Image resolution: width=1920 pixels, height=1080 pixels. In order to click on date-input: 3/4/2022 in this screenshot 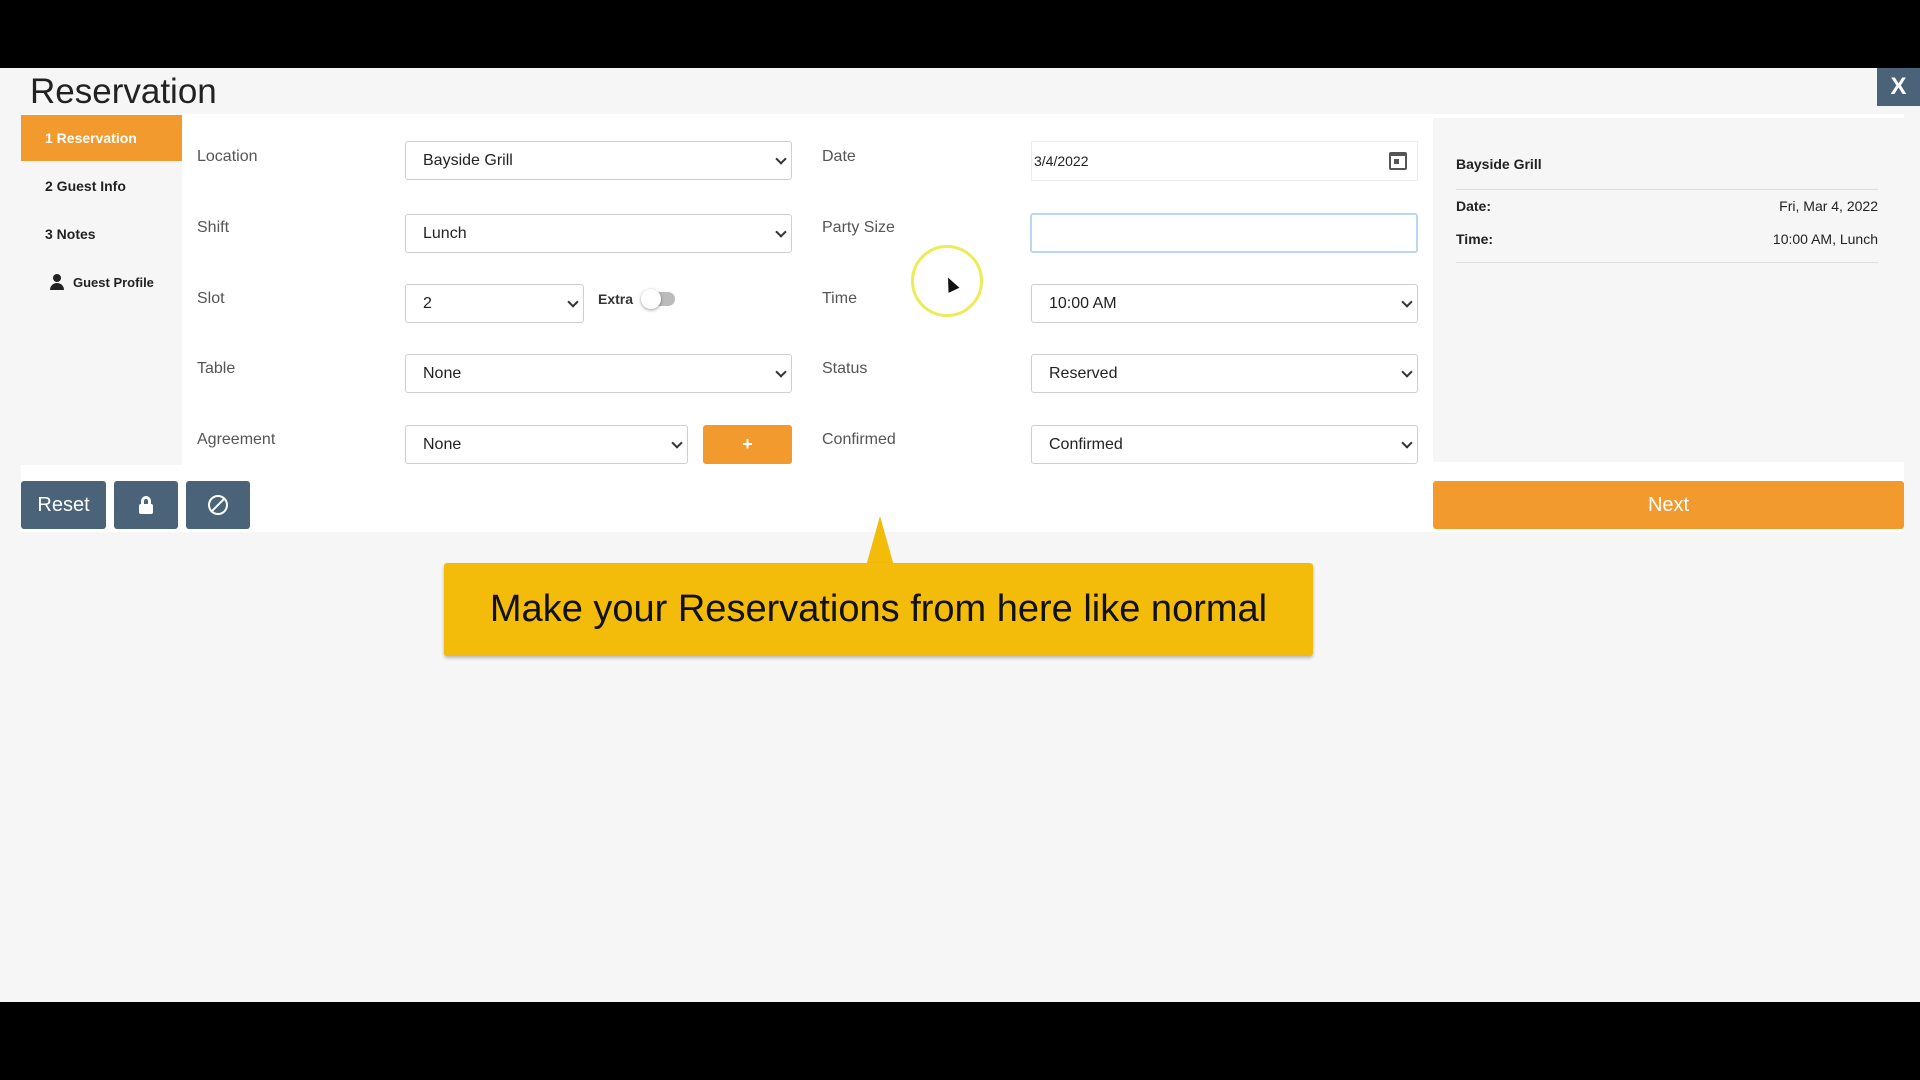, I will do `click(1224, 161)`.